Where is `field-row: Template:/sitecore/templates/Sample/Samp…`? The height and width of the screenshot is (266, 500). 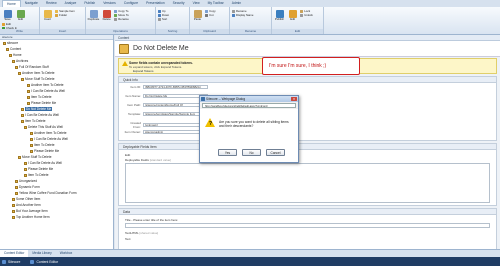 field-row: Template:/sitecore/templates/Sample/Samp… is located at coordinates (165, 114).